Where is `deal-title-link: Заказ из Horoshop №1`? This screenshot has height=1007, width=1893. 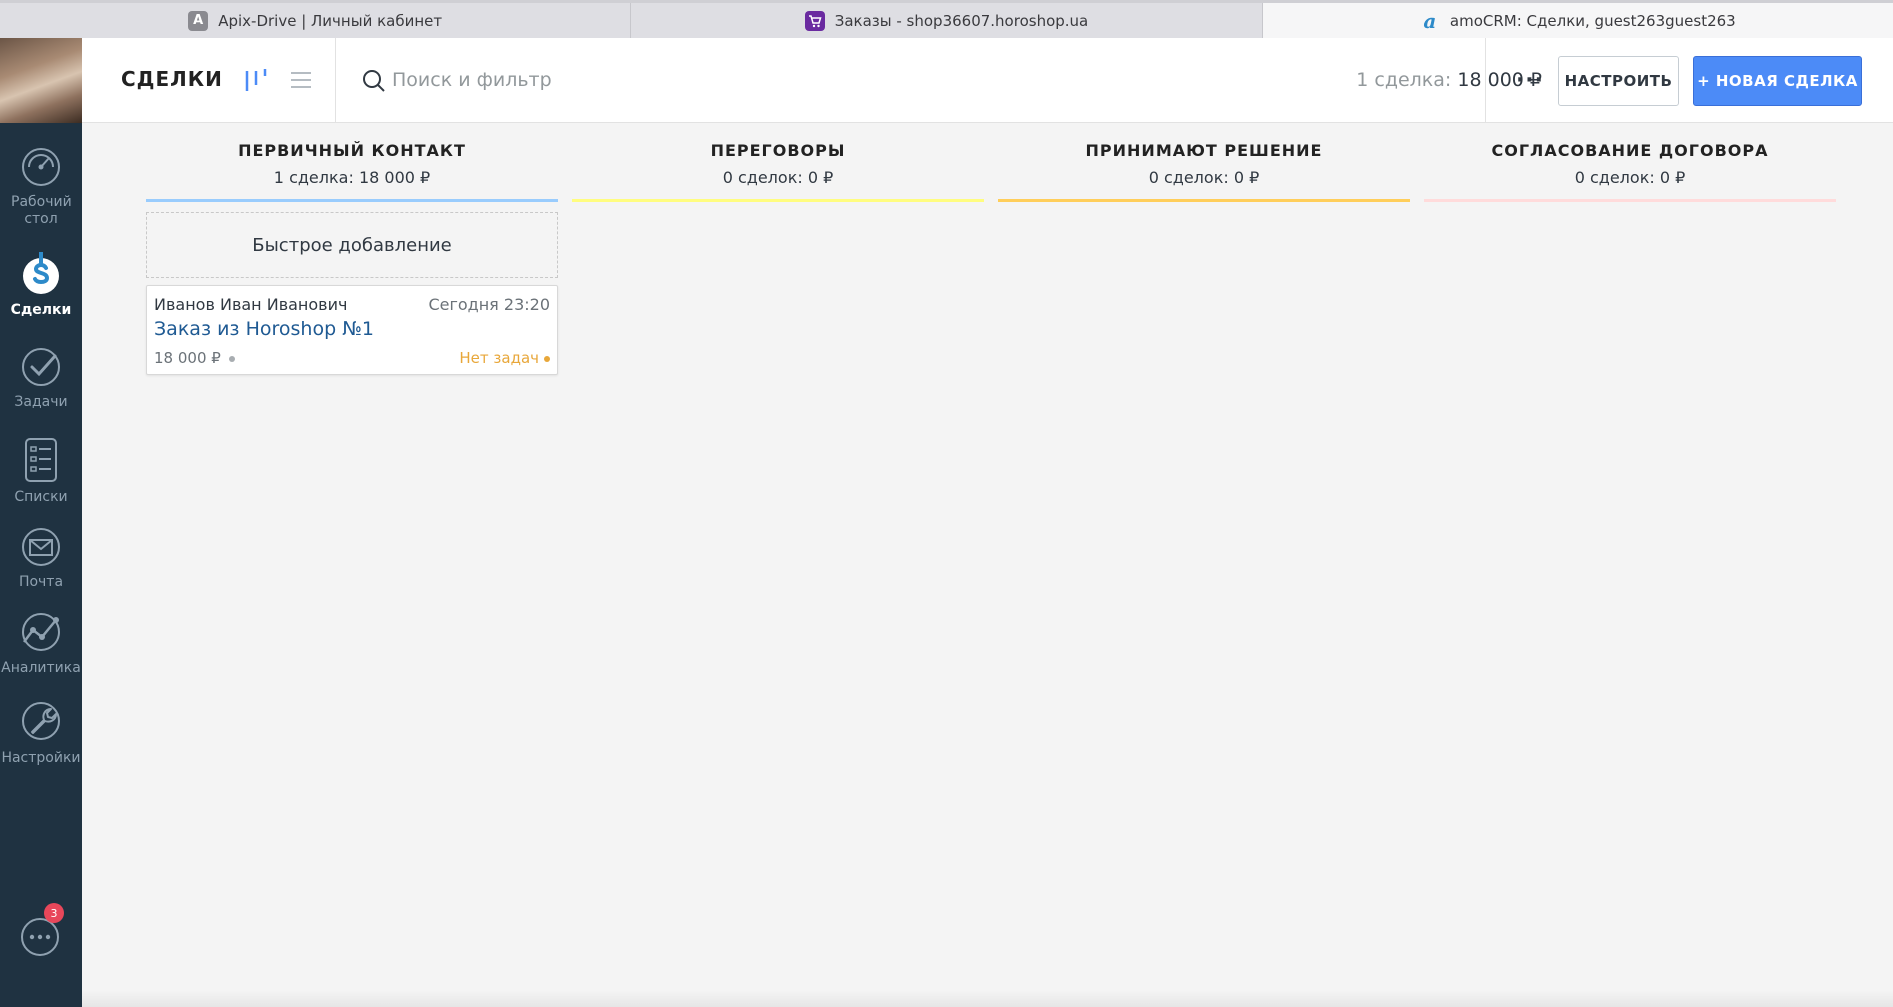 deal-title-link: Заказ из Horoshop №1 is located at coordinates (264, 329).